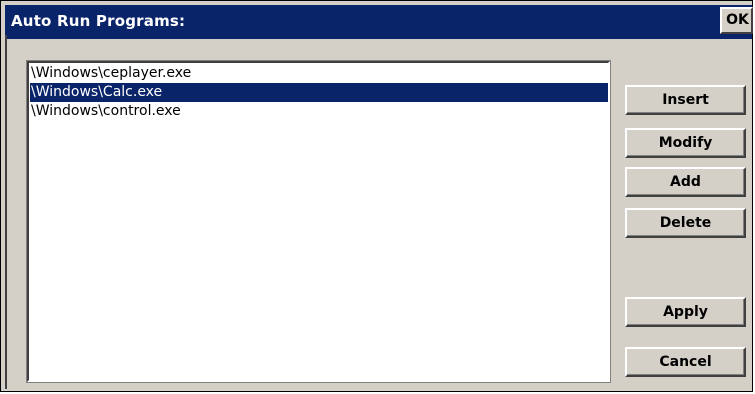 The image size is (755, 394). What do you see at coordinates (685, 312) in the screenshot?
I see `apply-button: Apply` at bounding box center [685, 312].